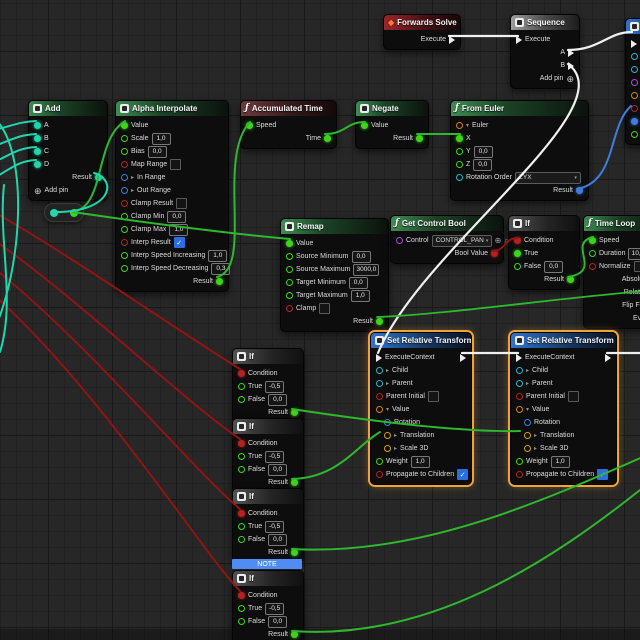 The height and width of the screenshot is (640, 640). I want to click on node-header: Sequence, so click(545, 22).